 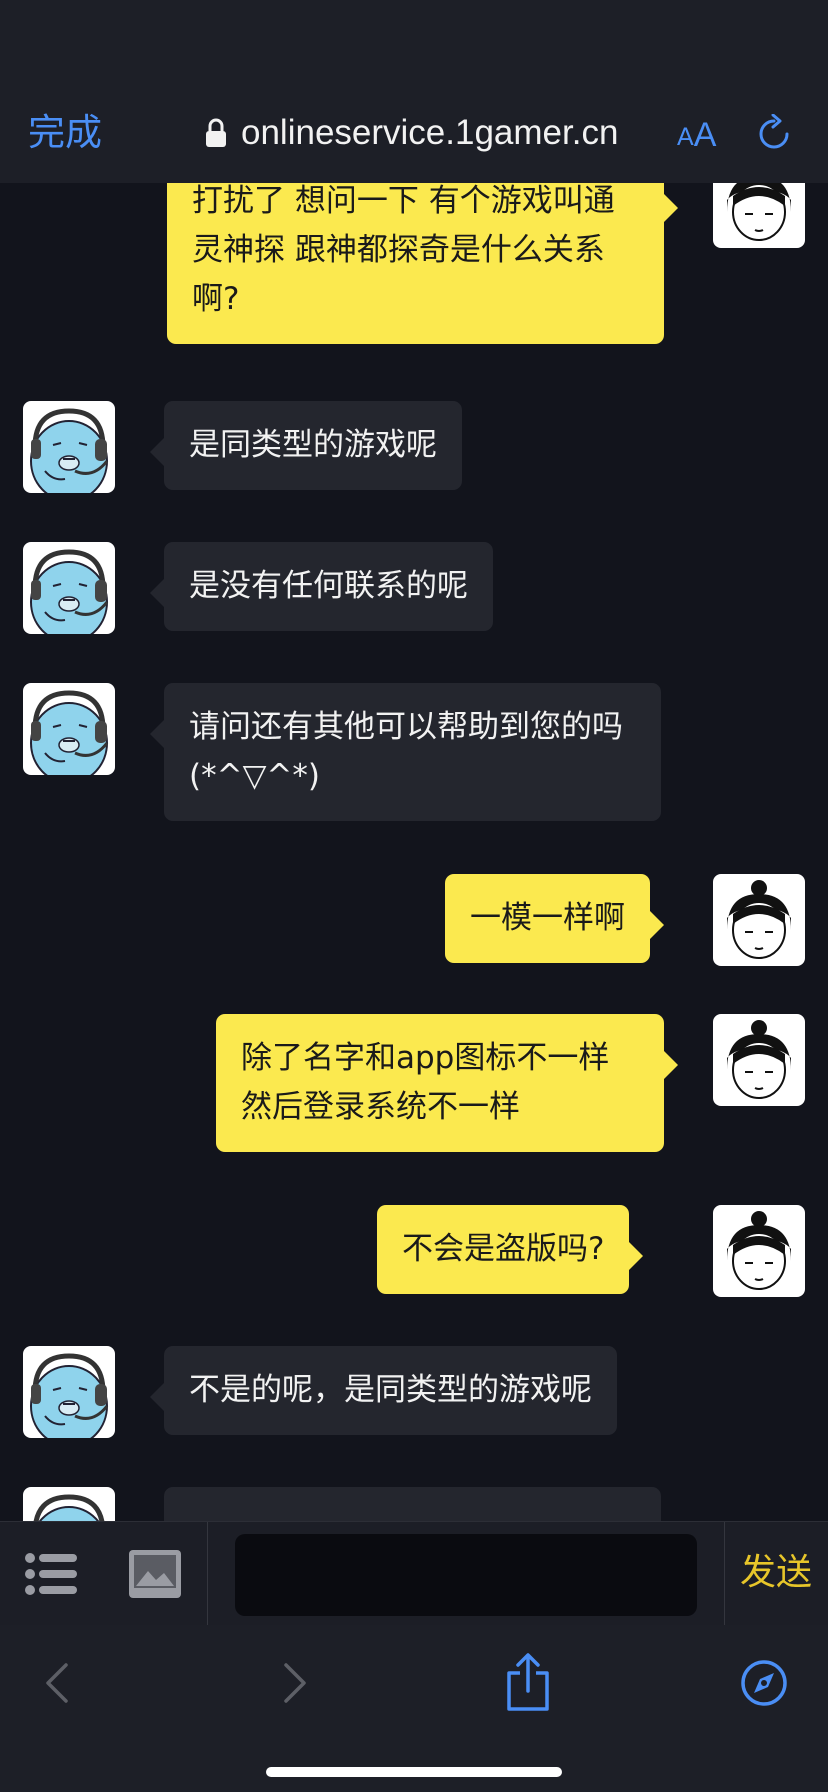 I want to click on message-bubble-agent: 是没有任何联系的呢, so click(x=321, y=586).